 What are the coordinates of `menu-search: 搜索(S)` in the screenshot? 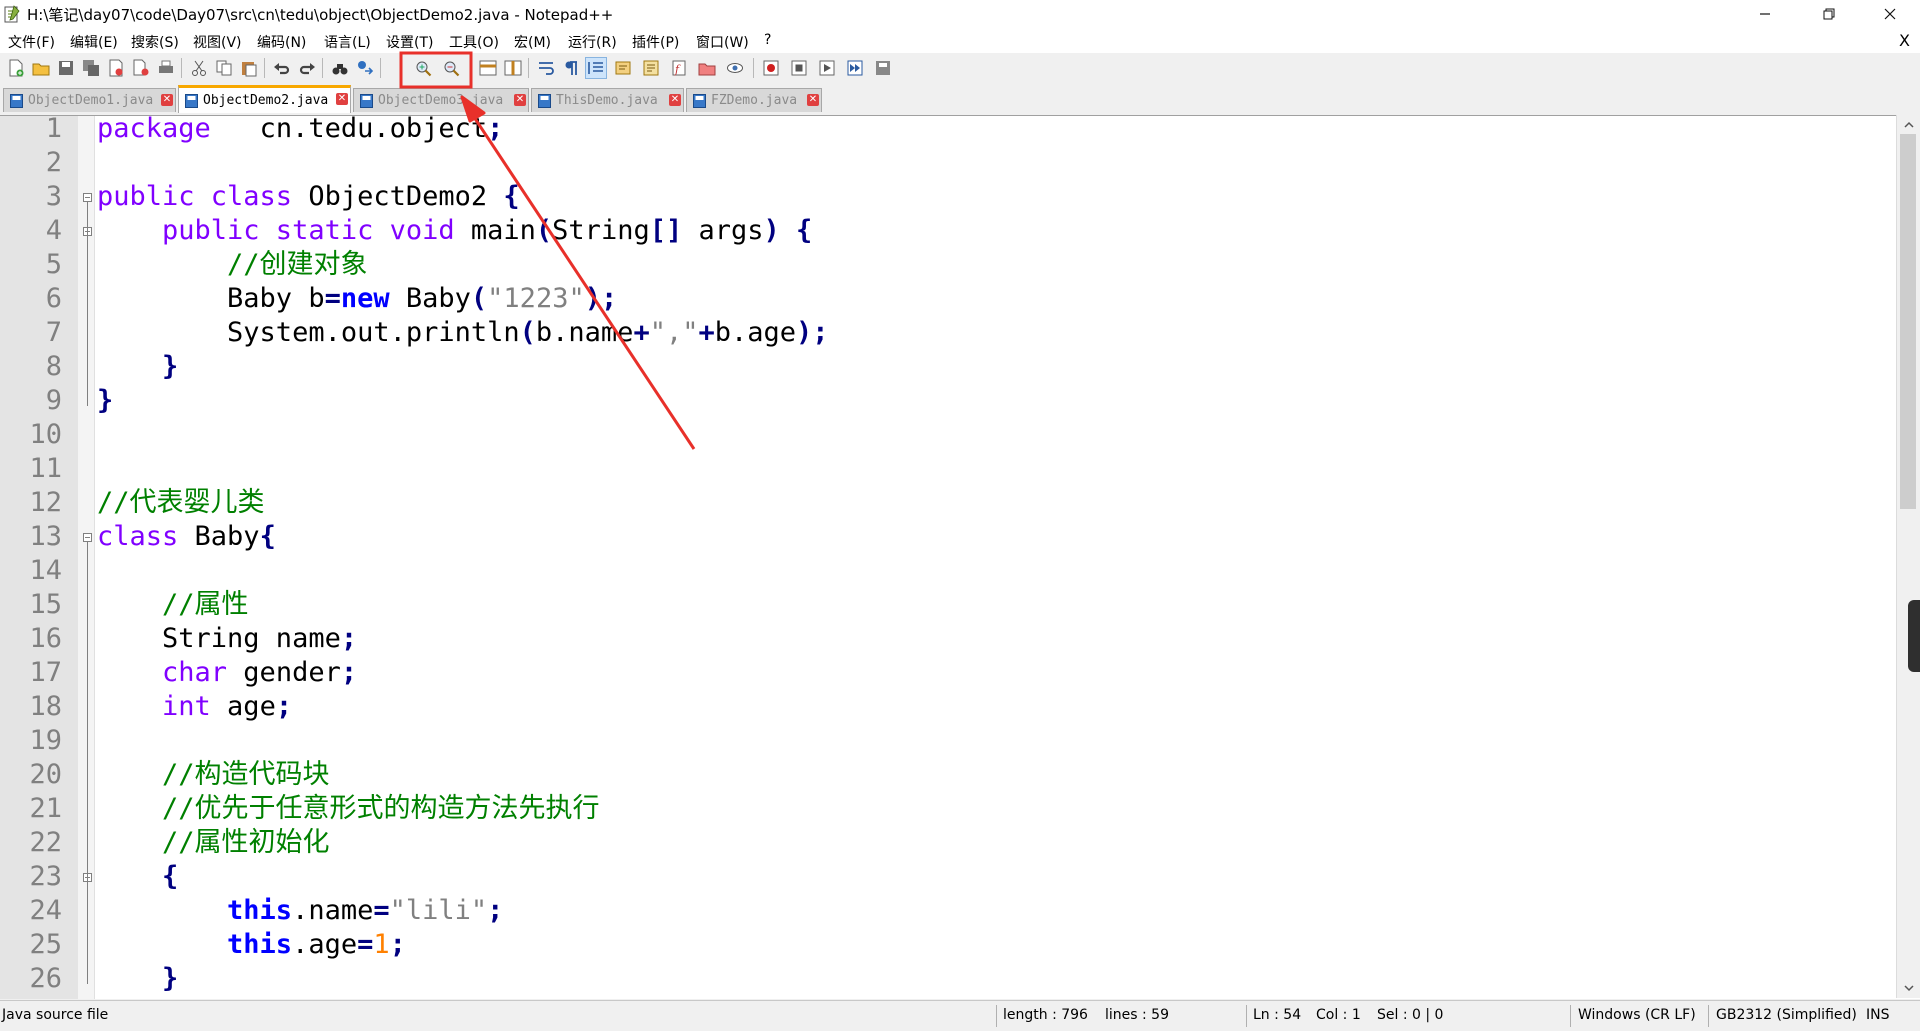 It's located at (155, 42).